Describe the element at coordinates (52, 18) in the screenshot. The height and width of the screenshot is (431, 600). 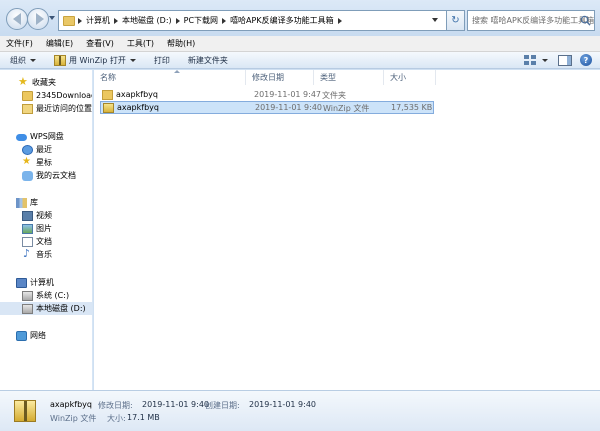
I see `recent-pages-dropdown-icon` at that location.